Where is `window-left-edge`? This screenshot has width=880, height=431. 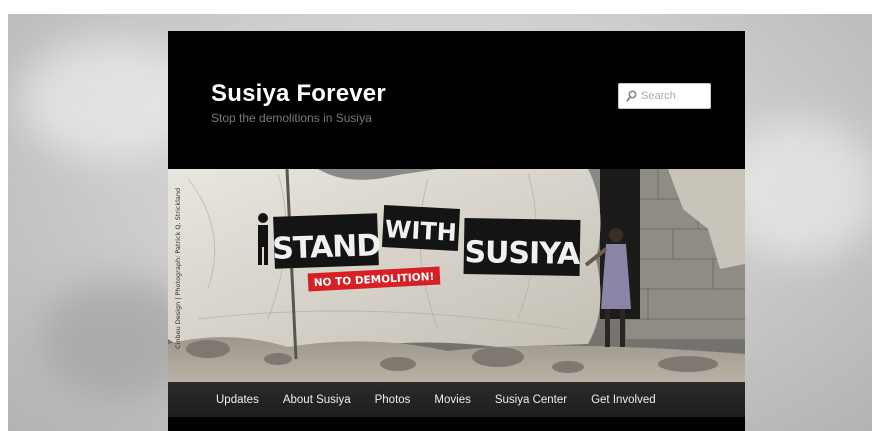 window-left-edge is located at coordinates (4, 215).